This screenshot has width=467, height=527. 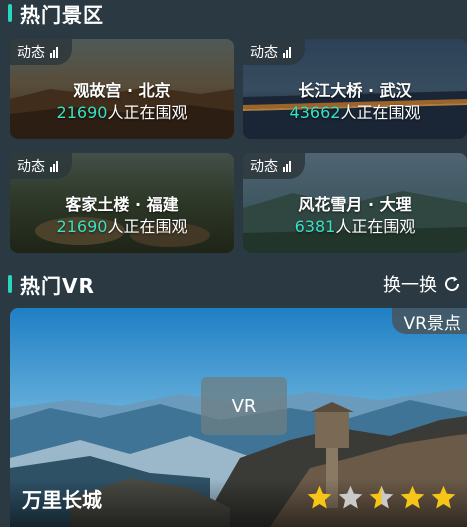 I want to click on hot-vr-header: 热门VR, so click(x=51, y=284).